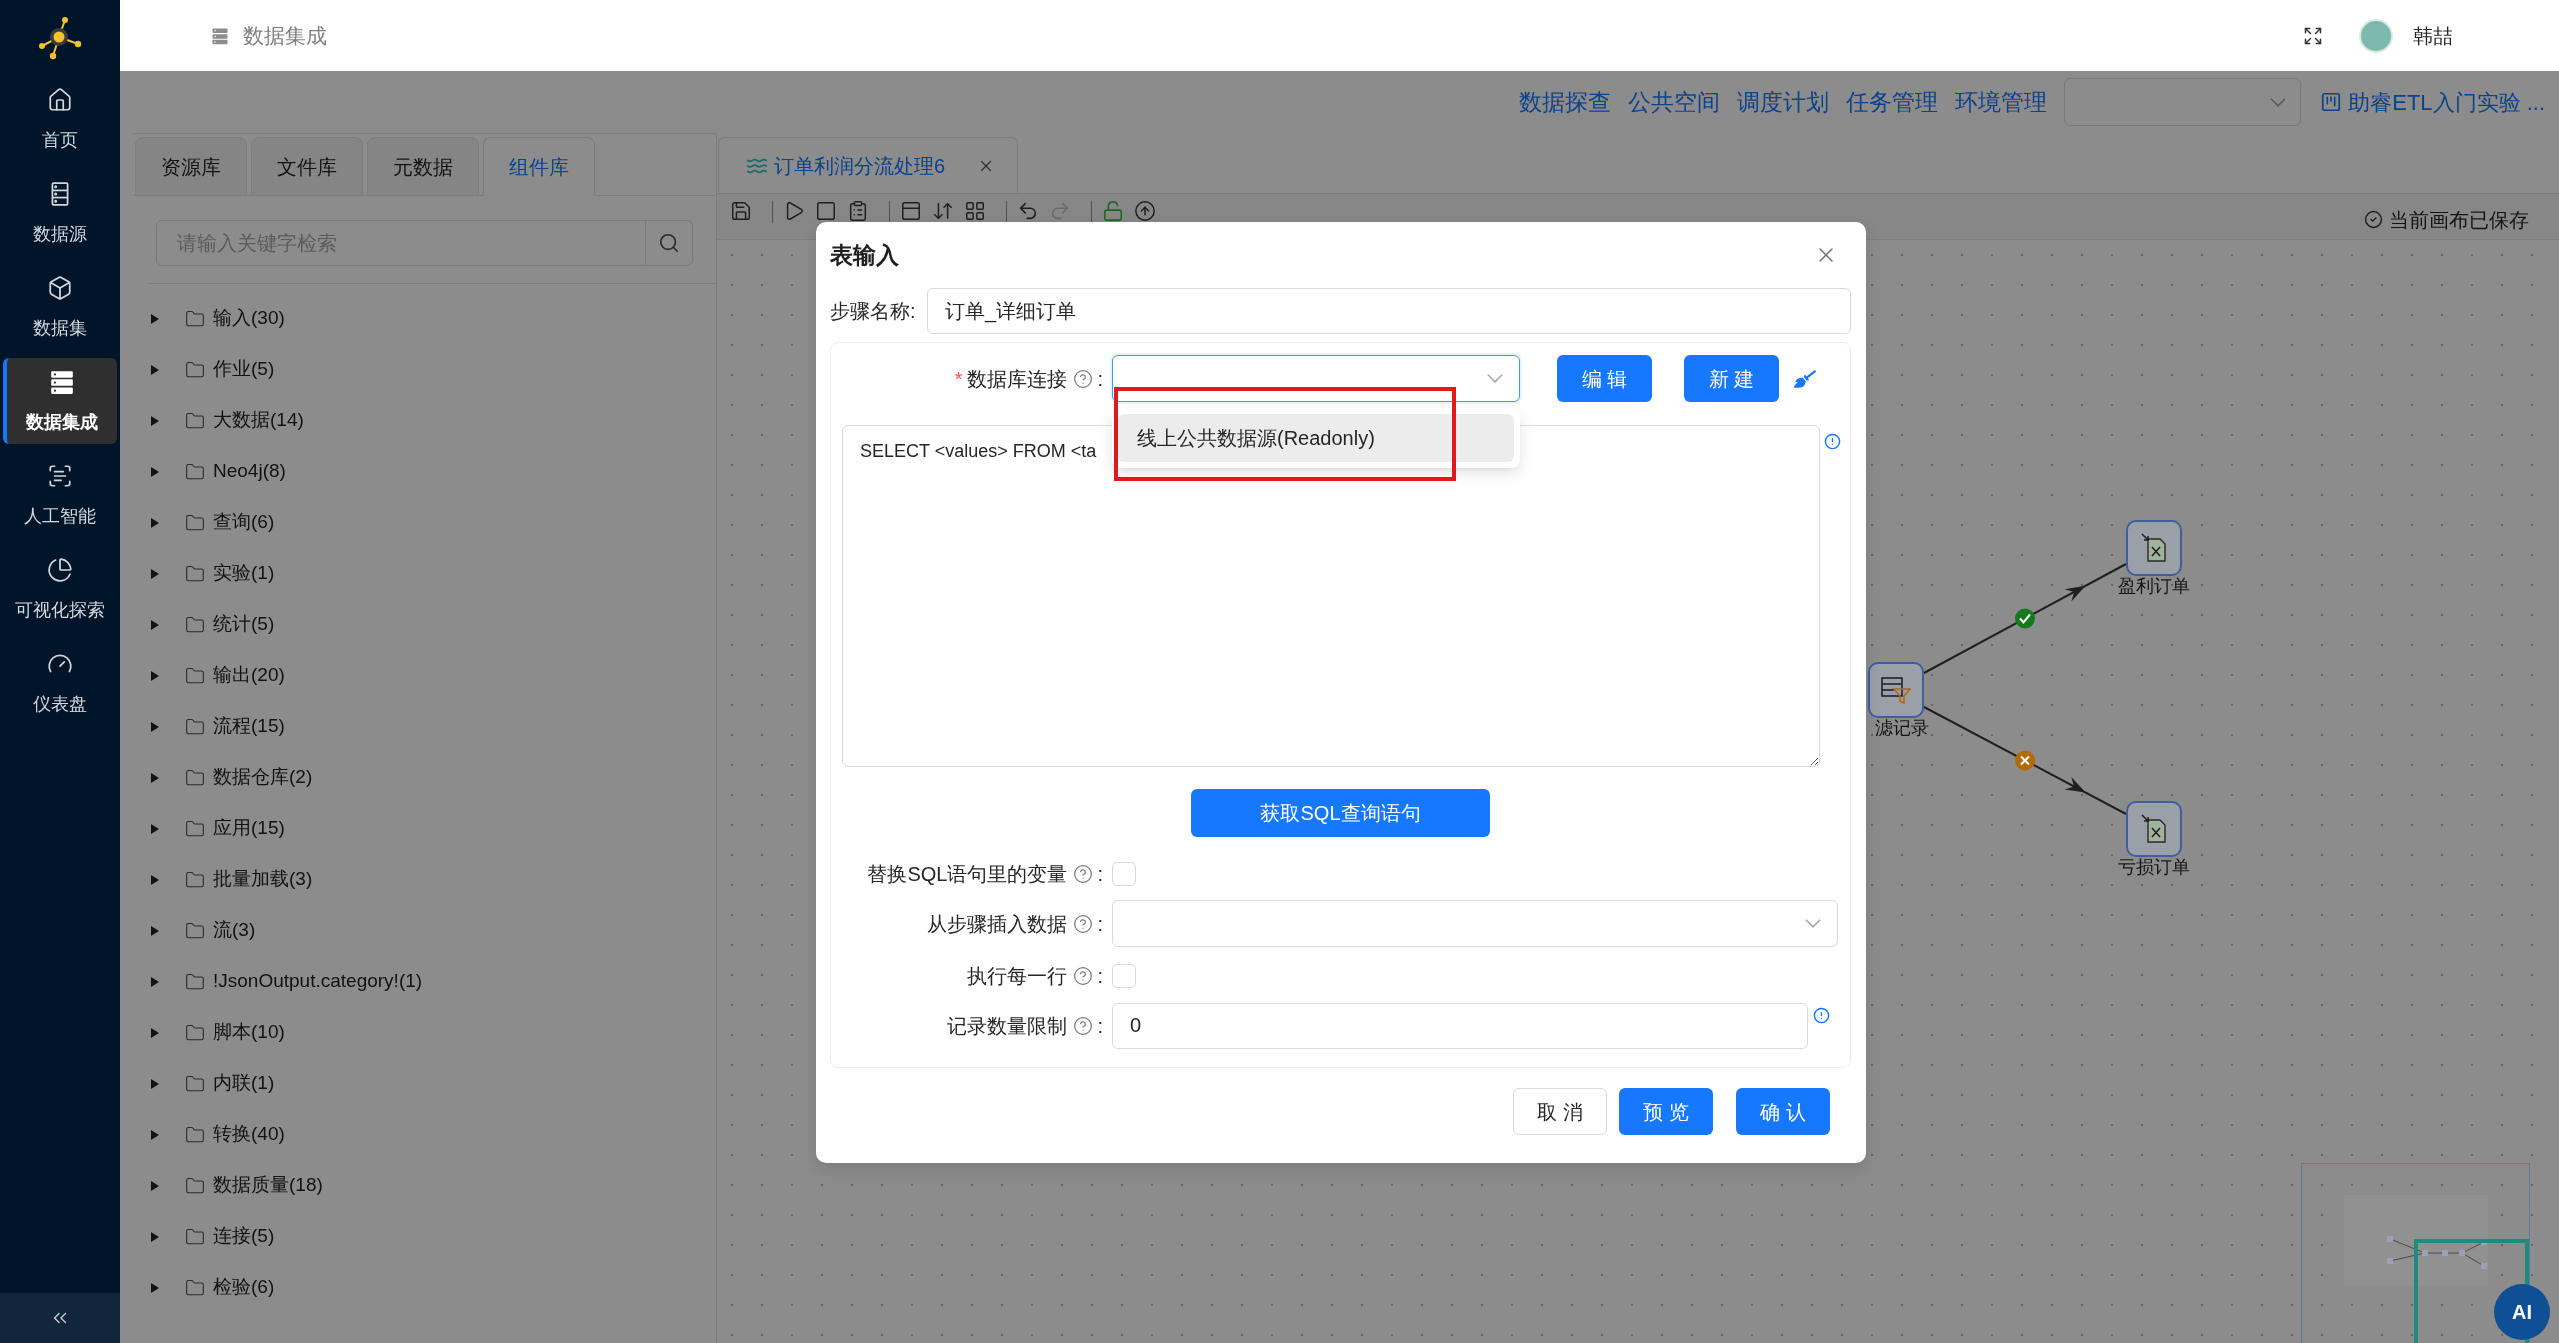 The width and height of the screenshot is (2559, 1343). What do you see at coordinates (864, 255) in the screenshot?
I see `dialog-title: 表输入` at bounding box center [864, 255].